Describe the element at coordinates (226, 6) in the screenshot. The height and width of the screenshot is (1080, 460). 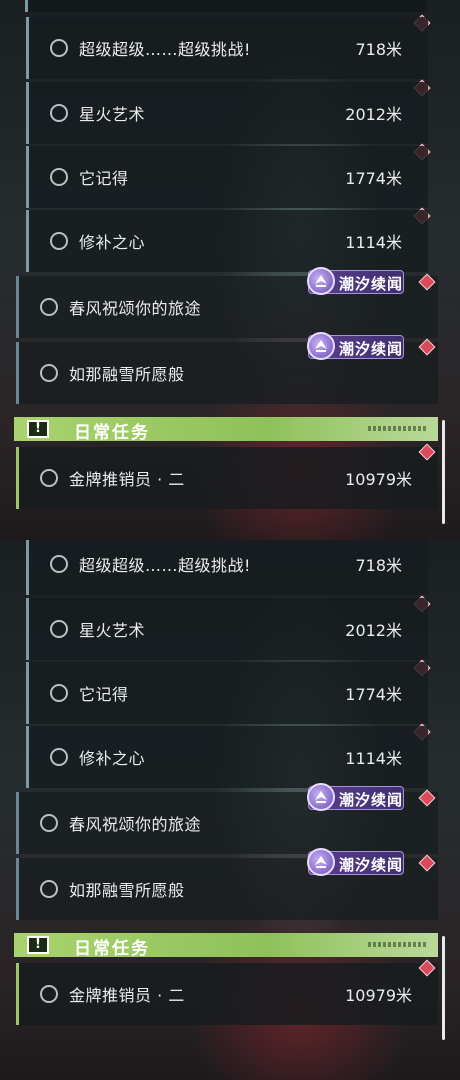
I see `quest-row-partial` at that location.